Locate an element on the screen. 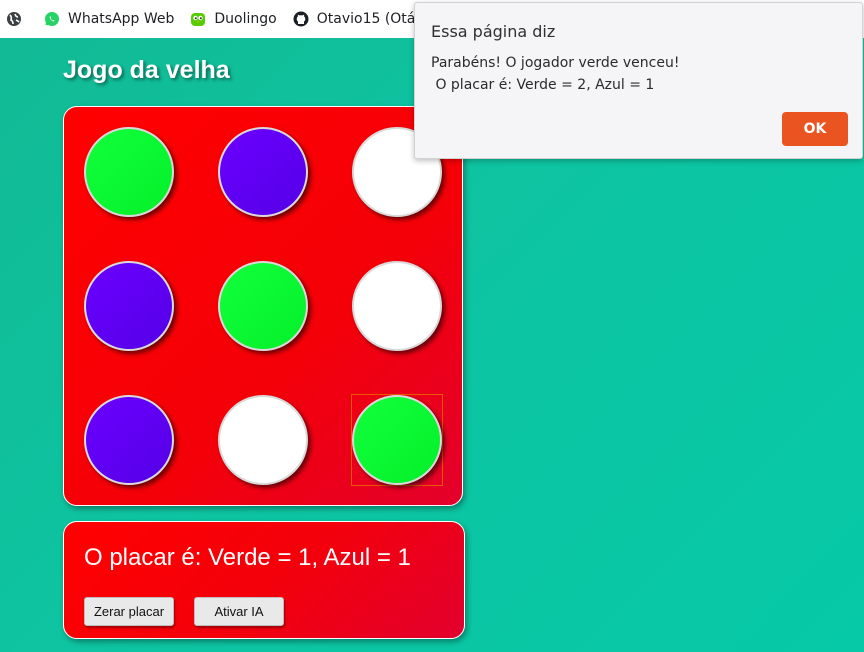  bookmark-globe is located at coordinates (14, 19).